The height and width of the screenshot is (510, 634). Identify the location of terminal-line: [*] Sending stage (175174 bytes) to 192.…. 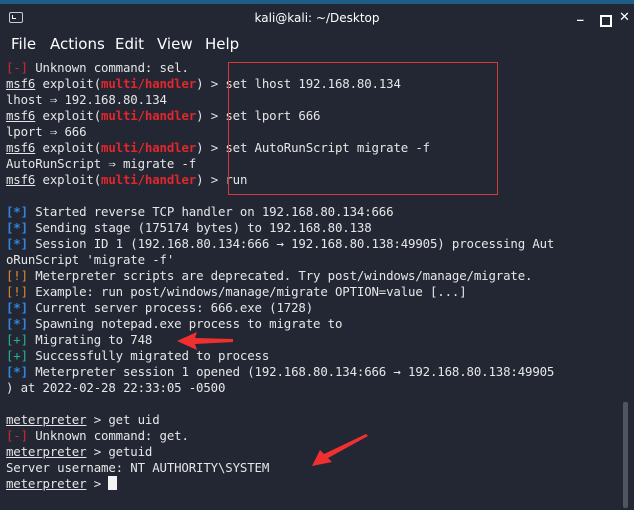
(313, 228).